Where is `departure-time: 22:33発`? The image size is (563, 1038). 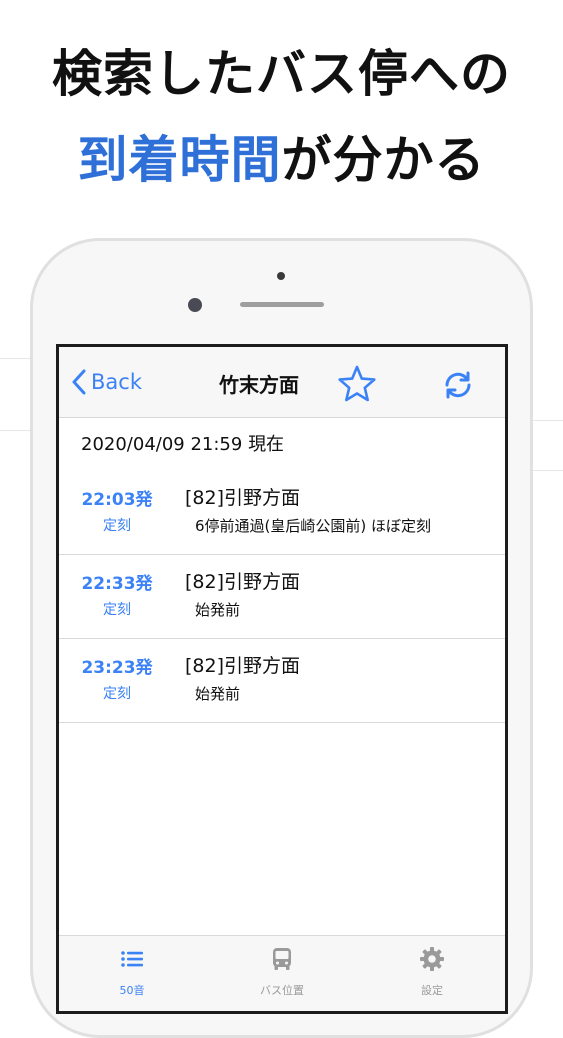 departure-time: 22:33発 is located at coordinates (117, 584).